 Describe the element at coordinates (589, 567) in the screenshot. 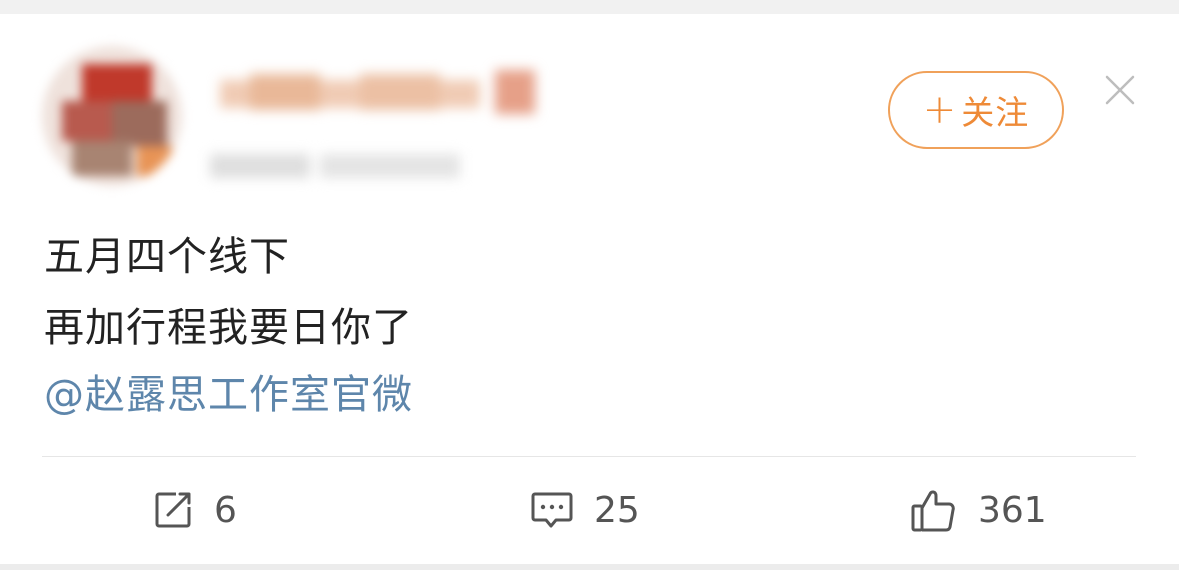

I see `bottom-separator` at that location.